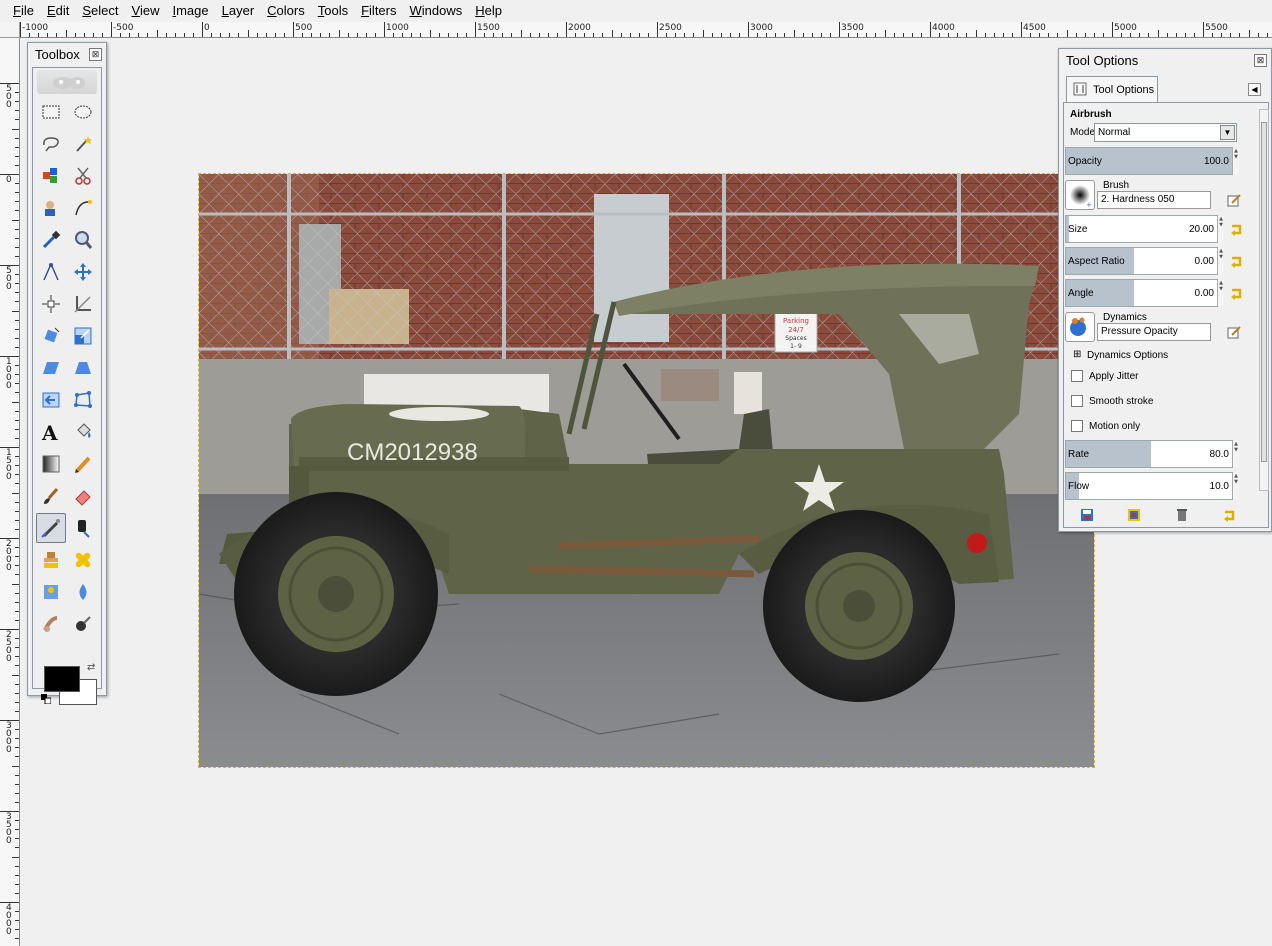 The height and width of the screenshot is (946, 1272). Describe the element at coordinates (83, 368) in the screenshot. I see `perspective-tool-icon` at that location.